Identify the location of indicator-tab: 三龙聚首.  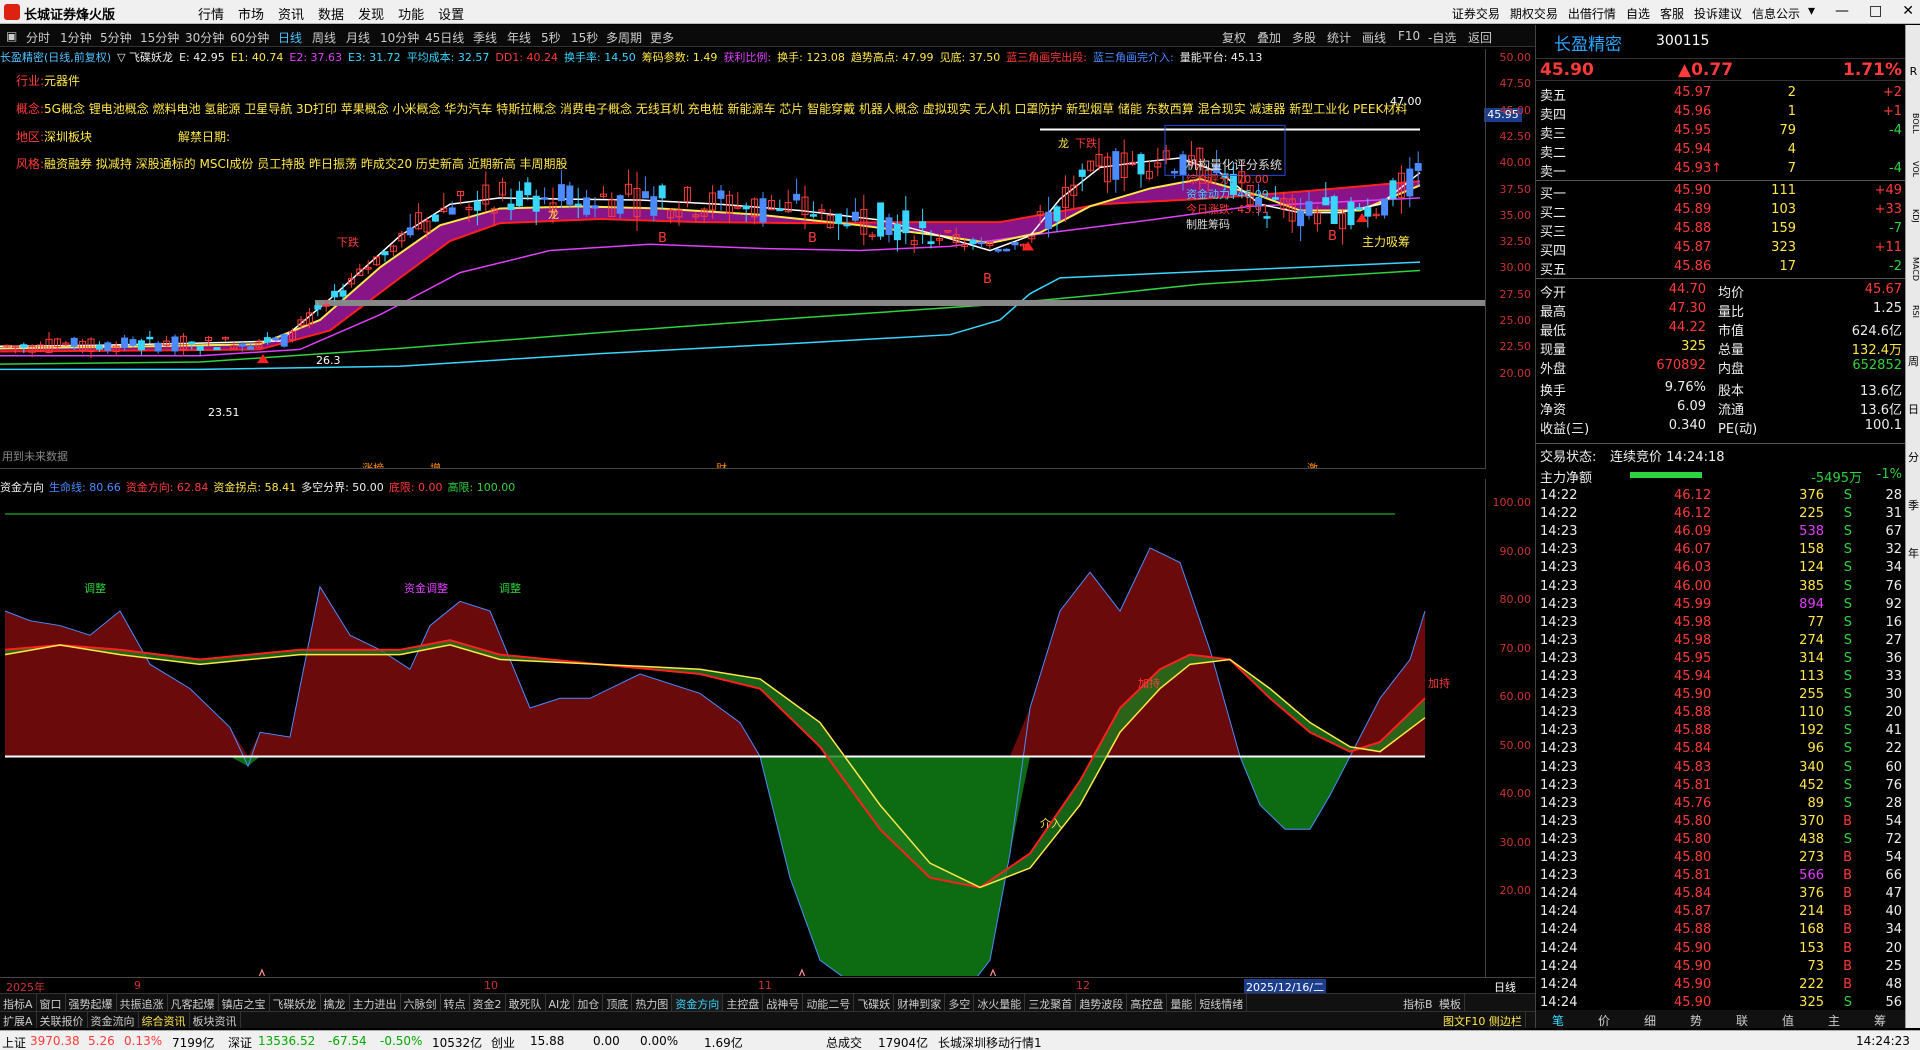
(1051, 1002).